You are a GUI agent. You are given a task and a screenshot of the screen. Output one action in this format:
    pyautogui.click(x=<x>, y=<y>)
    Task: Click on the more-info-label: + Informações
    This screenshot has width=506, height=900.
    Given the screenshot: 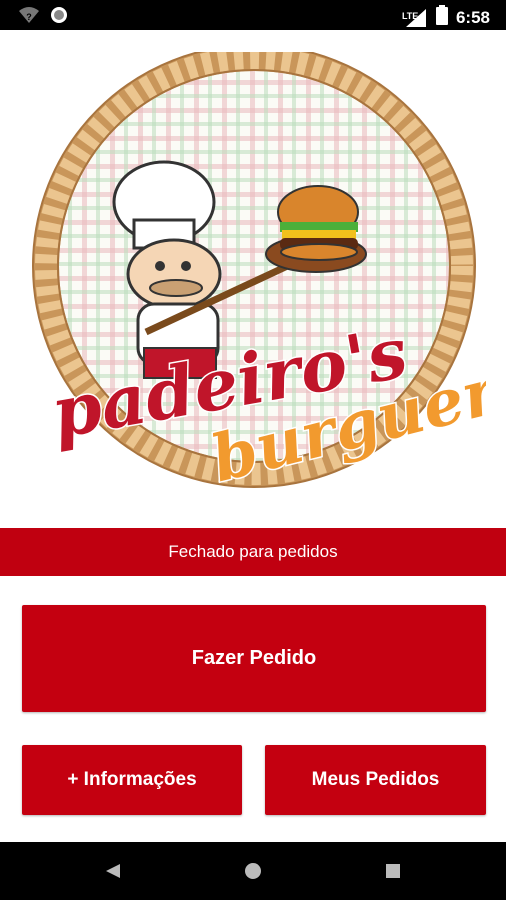 What is the action you would take?
    pyautogui.click(x=132, y=779)
    